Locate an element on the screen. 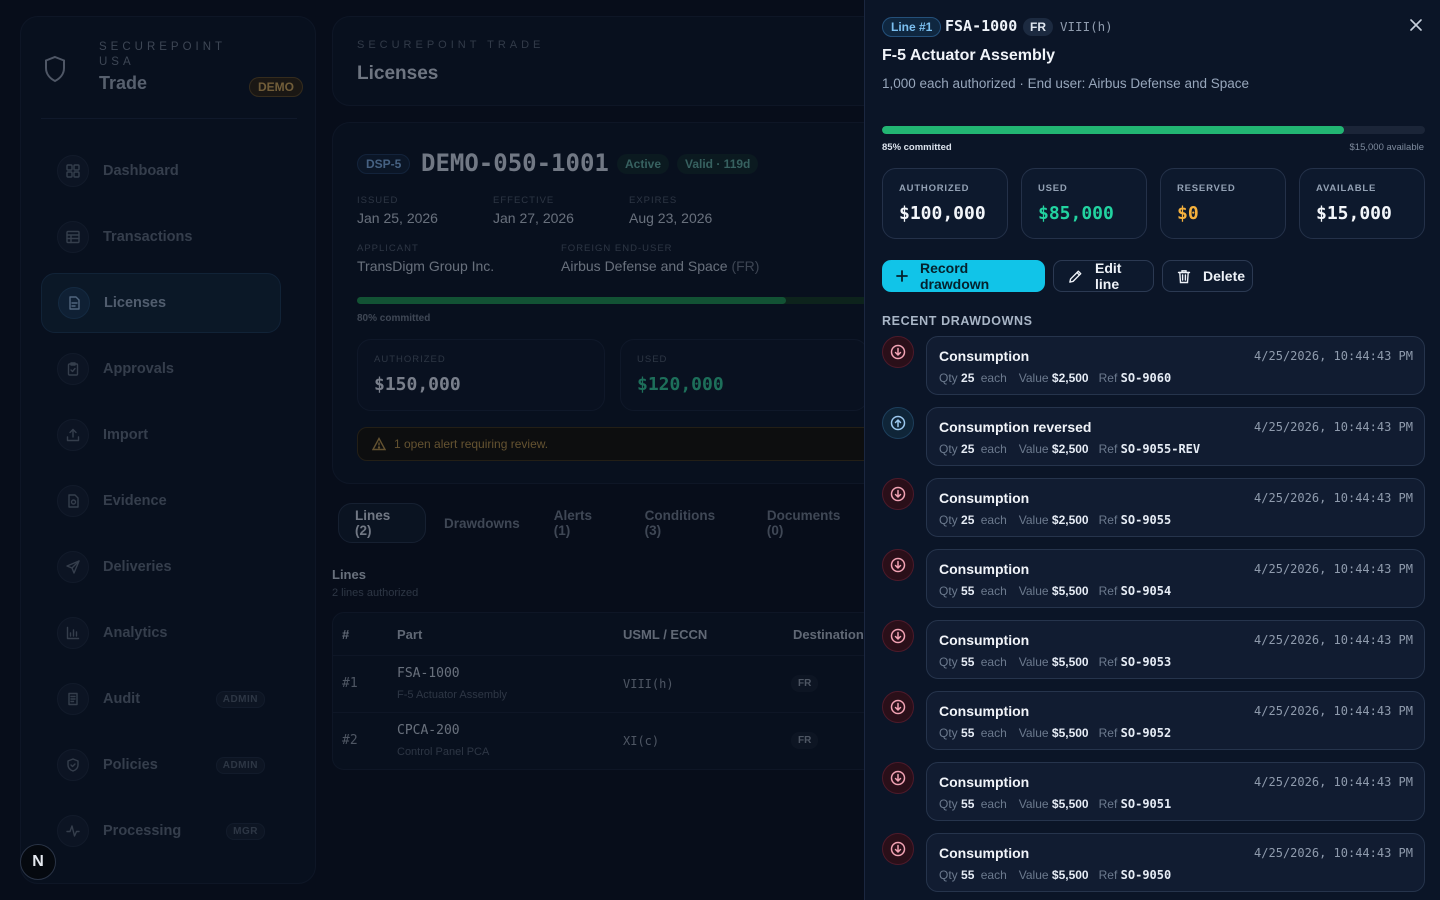 The height and width of the screenshot is (900, 1440). license-authorized-stat: AUTHORIZED $150,000 is located at coordinates (481, 375).